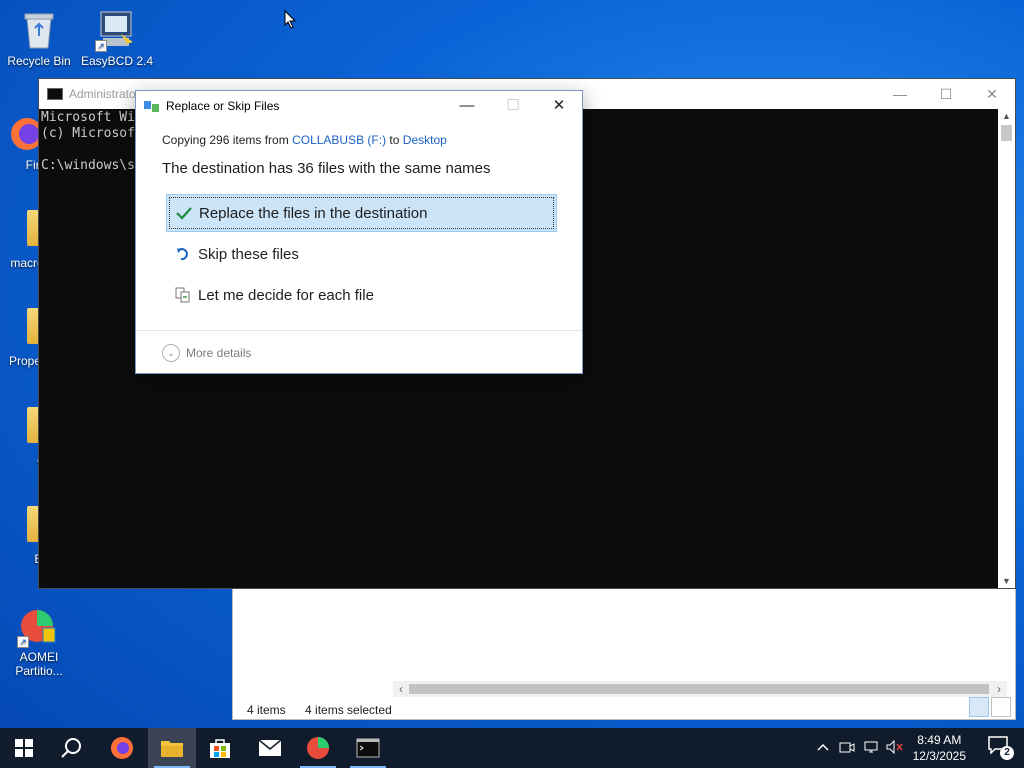 Image resolution: width=1024 pixels, height=768 pixels. What do you see at coordinates (999, 689) in the screenshot?
I see `scroll-right-arrow-icon: ›` at bounding box center [999, 689].